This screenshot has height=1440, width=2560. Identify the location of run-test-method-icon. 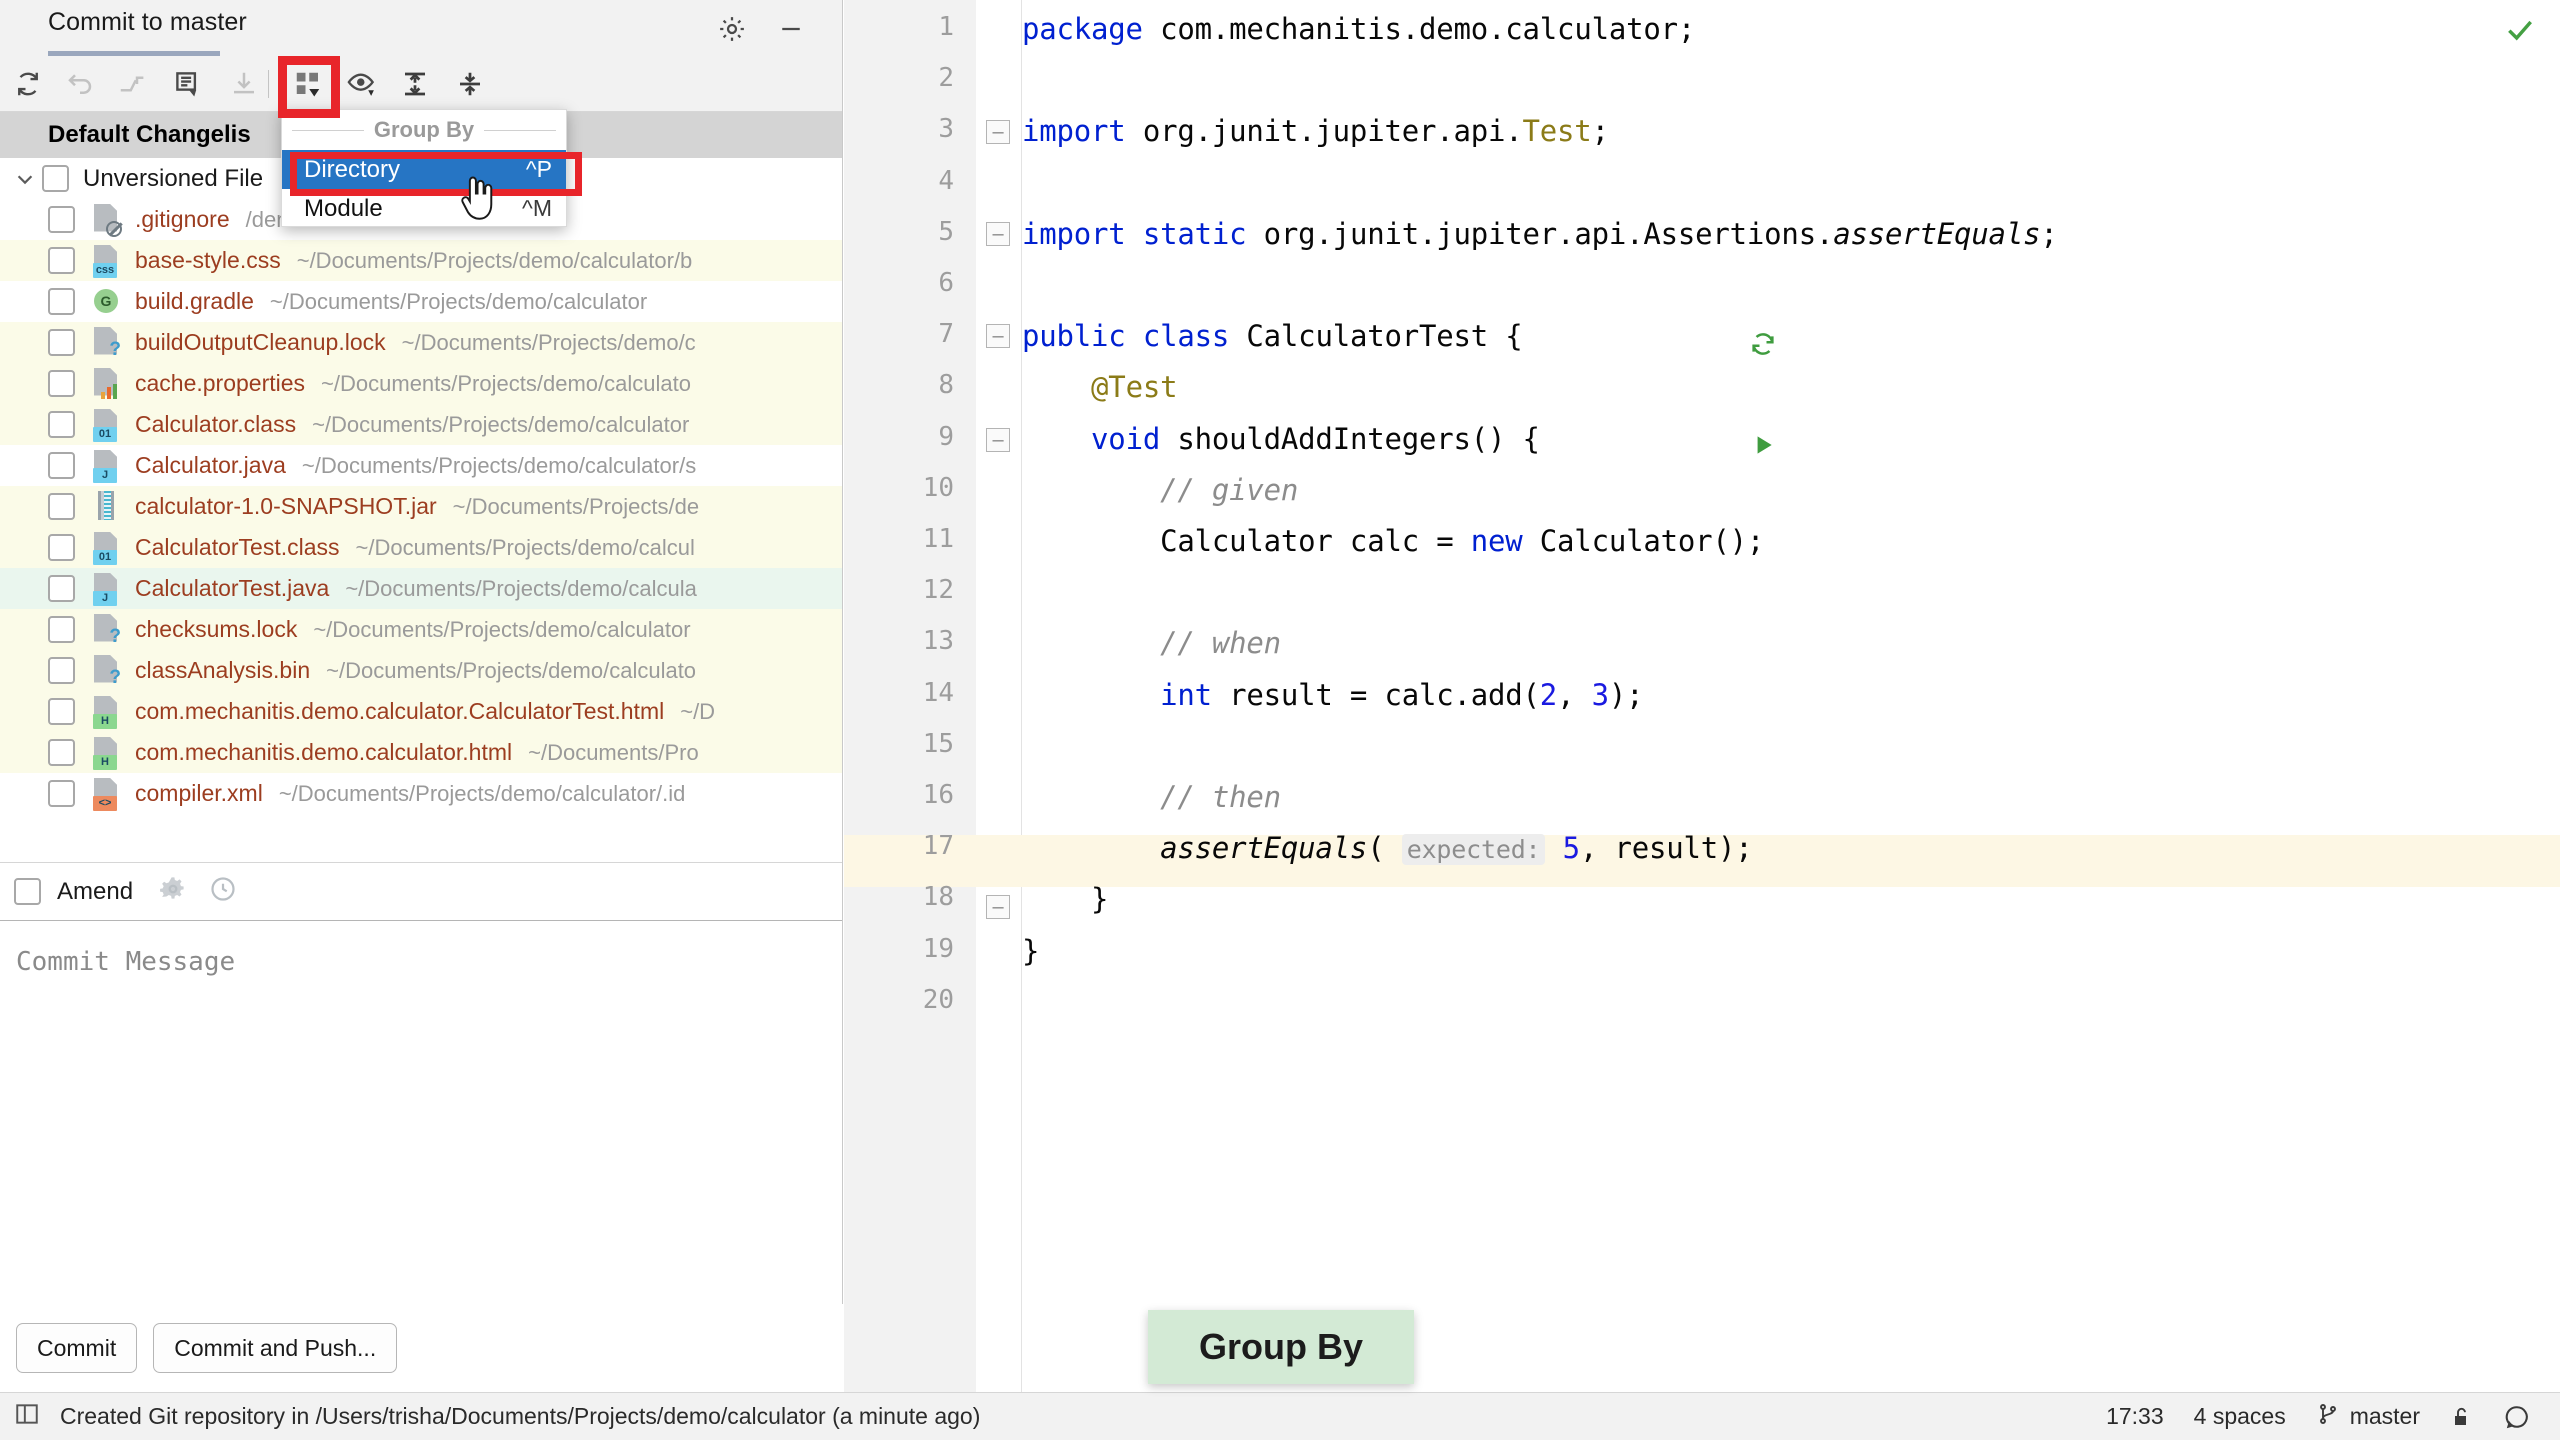
(1763, 447).